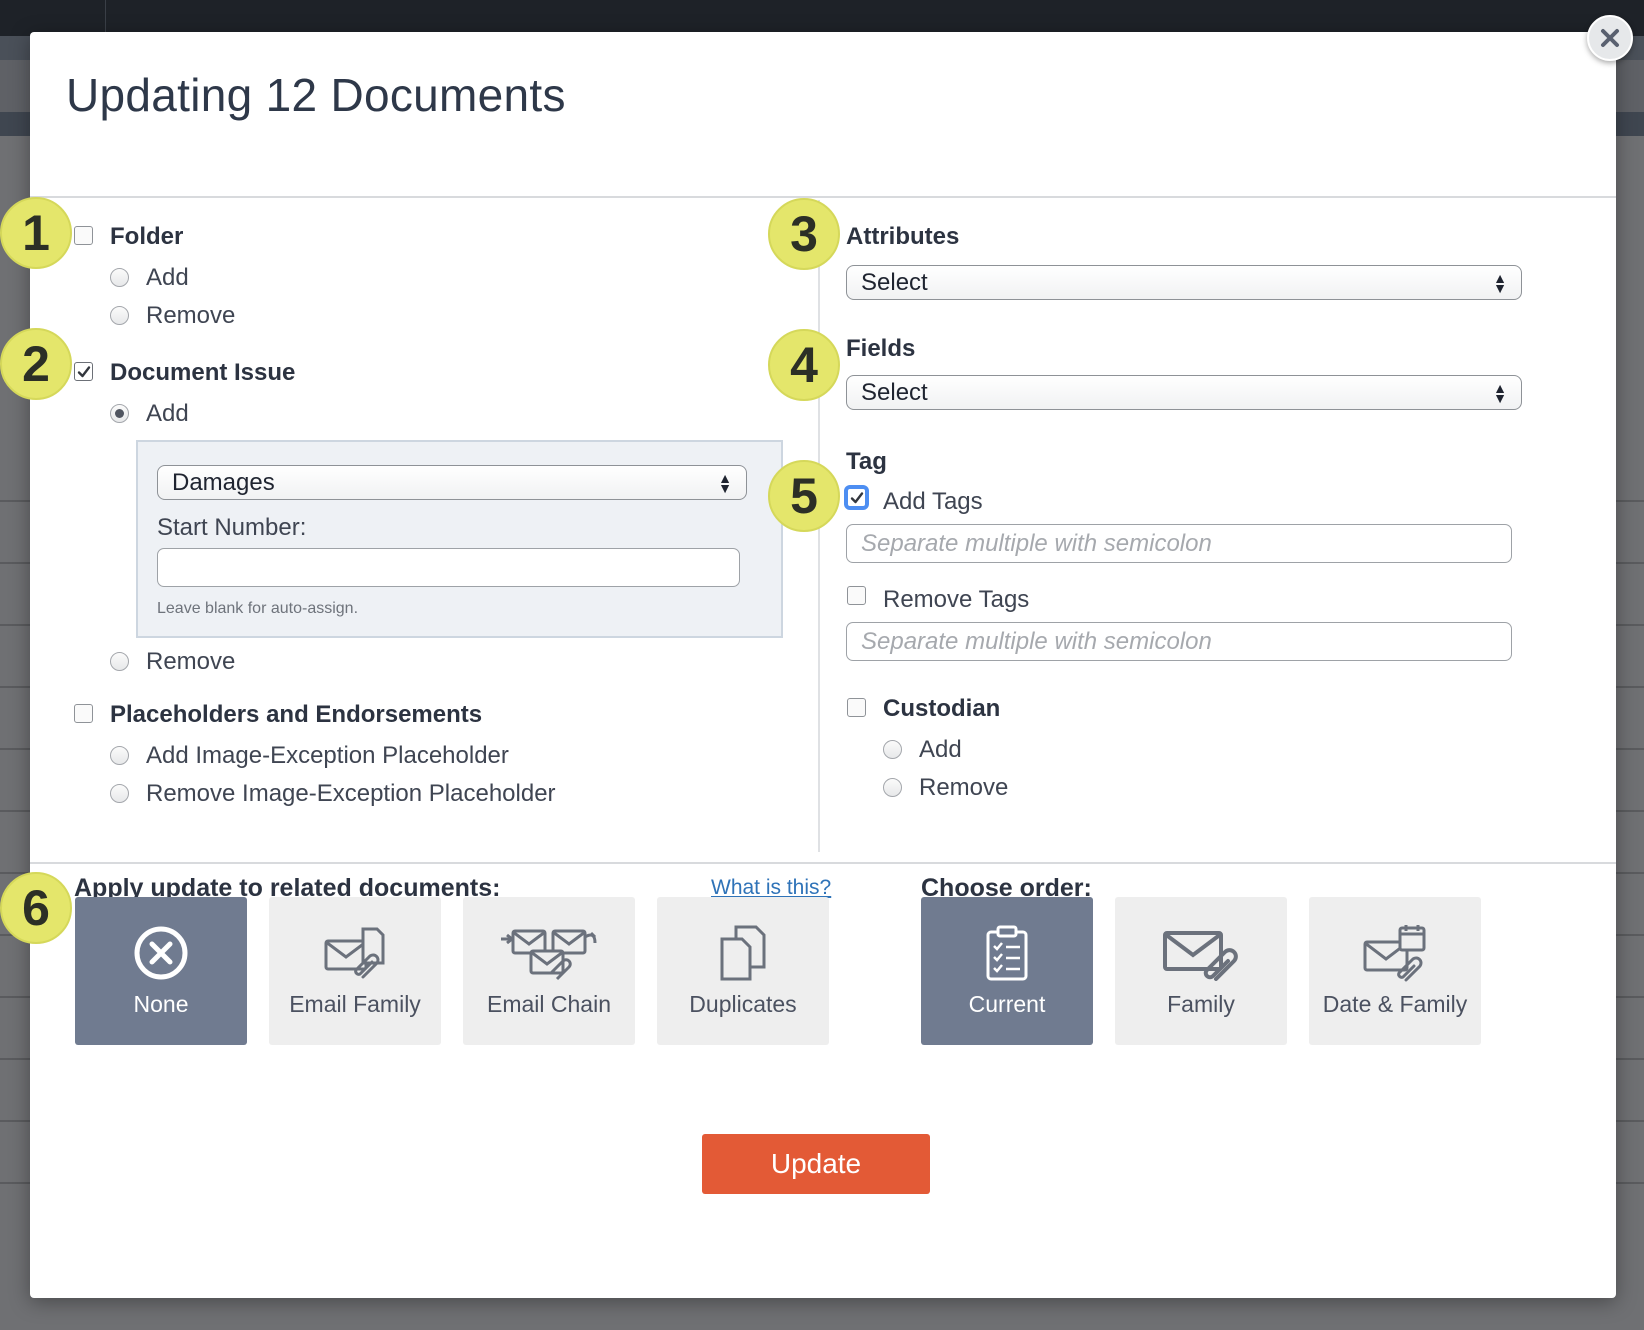  Describe the element at coordinates (903, 236) in the screenshot. I see `attributes-label: Attributes` at that location.